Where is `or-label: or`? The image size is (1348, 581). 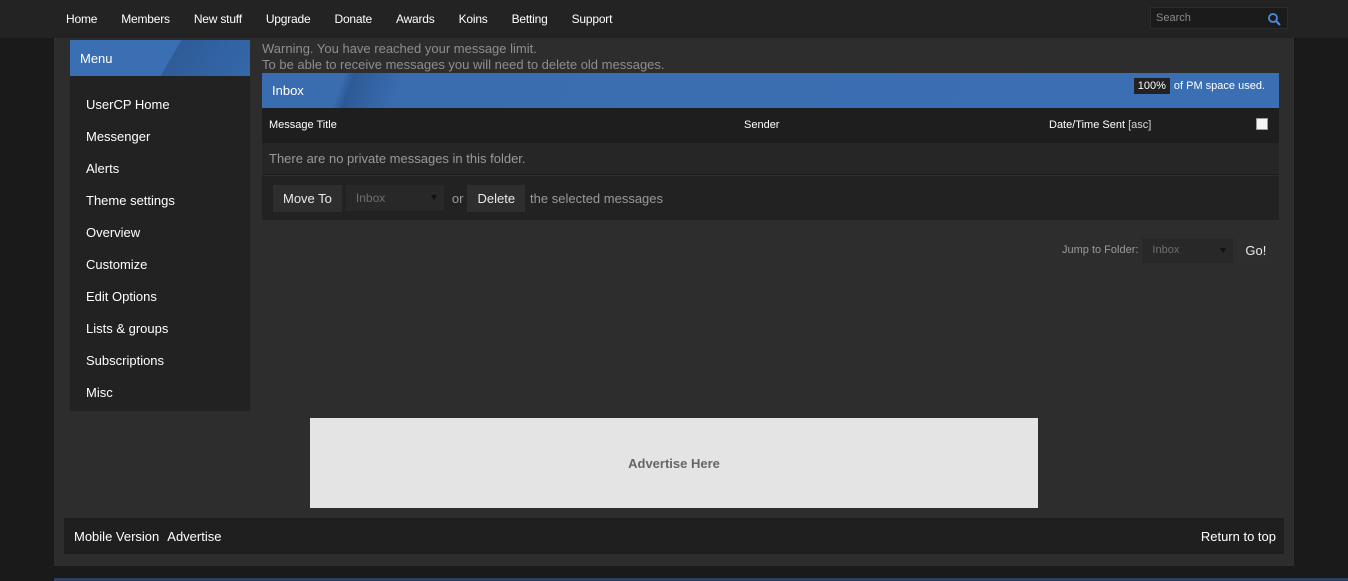 or-label: or is located at coordinates (457, 198).